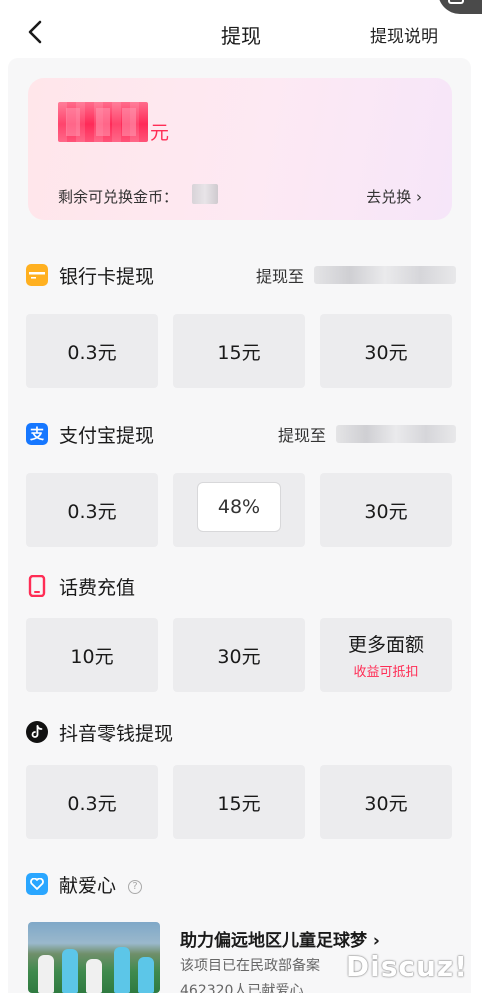  Describe the element at coordinates (37, 434) in the screenshot. I see `alipay-icon: 支` at that location.